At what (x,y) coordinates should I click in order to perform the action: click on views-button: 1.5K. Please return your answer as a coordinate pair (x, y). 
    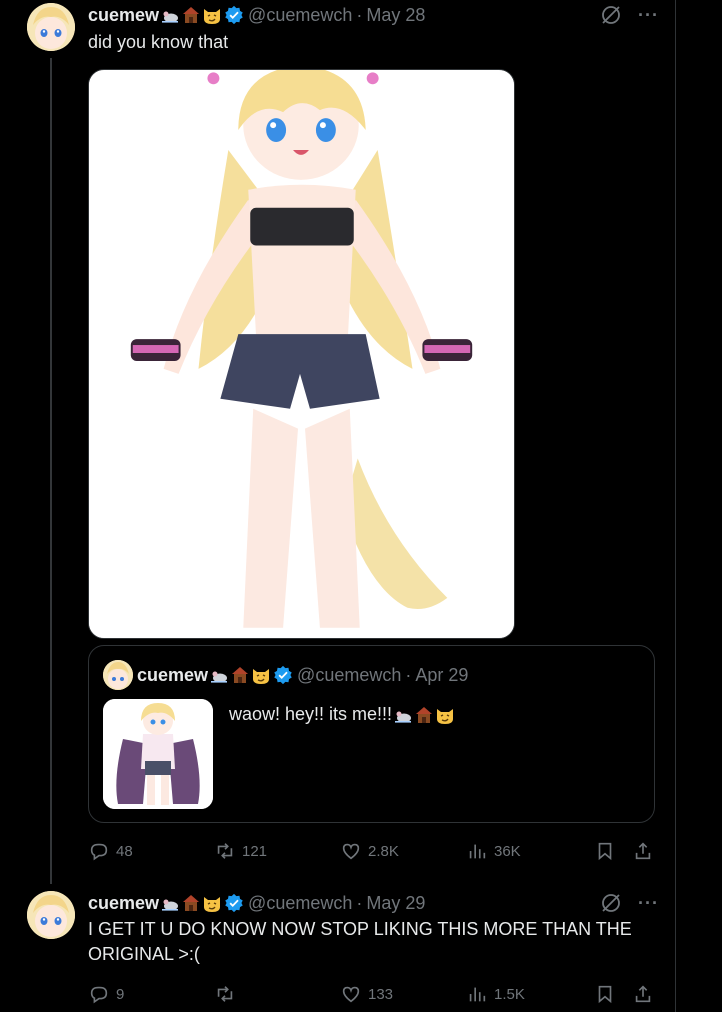
    Looking at the image, I should click on (495, 994).